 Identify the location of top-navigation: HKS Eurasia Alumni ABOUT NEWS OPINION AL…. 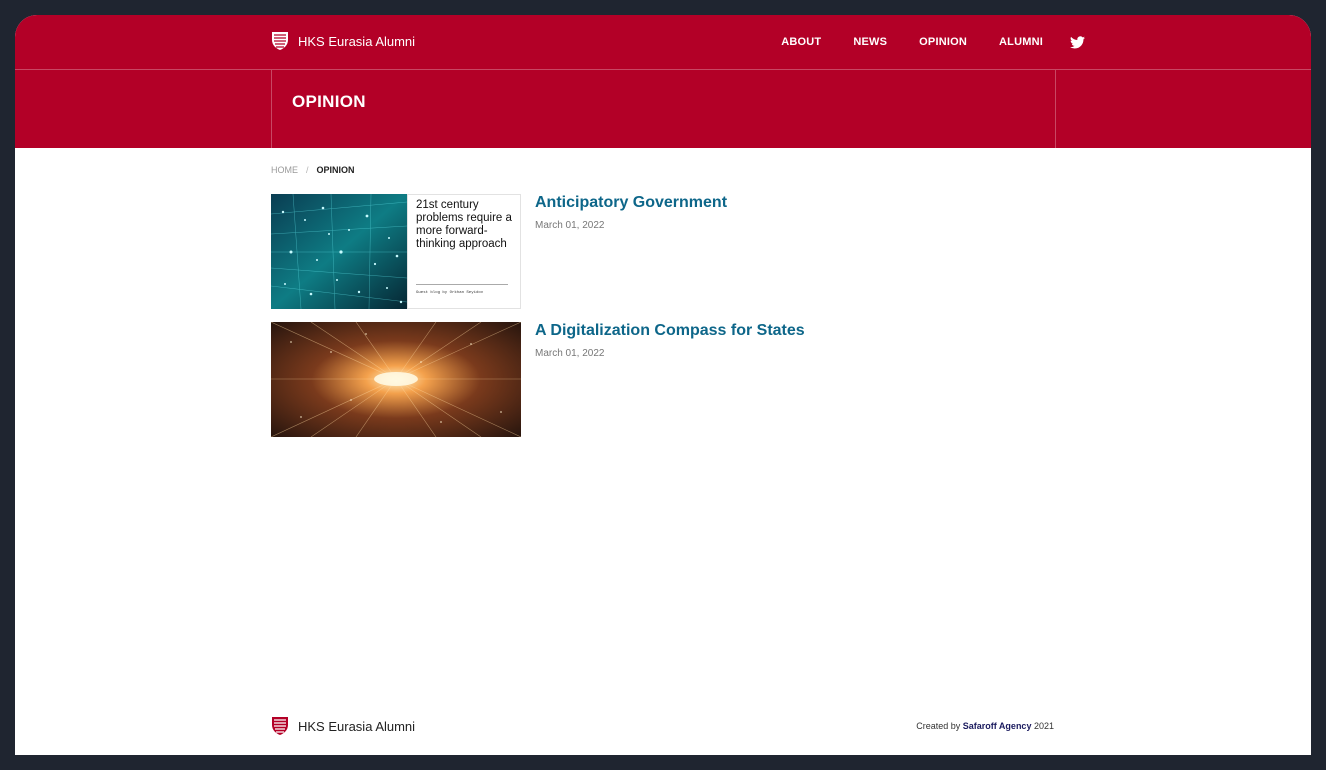
(663, 42).